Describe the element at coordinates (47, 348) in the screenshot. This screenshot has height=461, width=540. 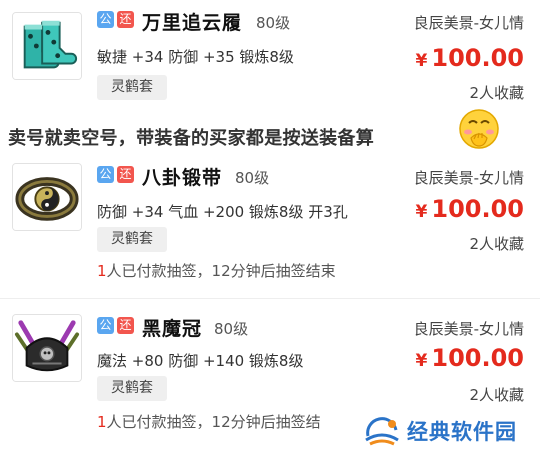
I see `helmet-icon` at that location.